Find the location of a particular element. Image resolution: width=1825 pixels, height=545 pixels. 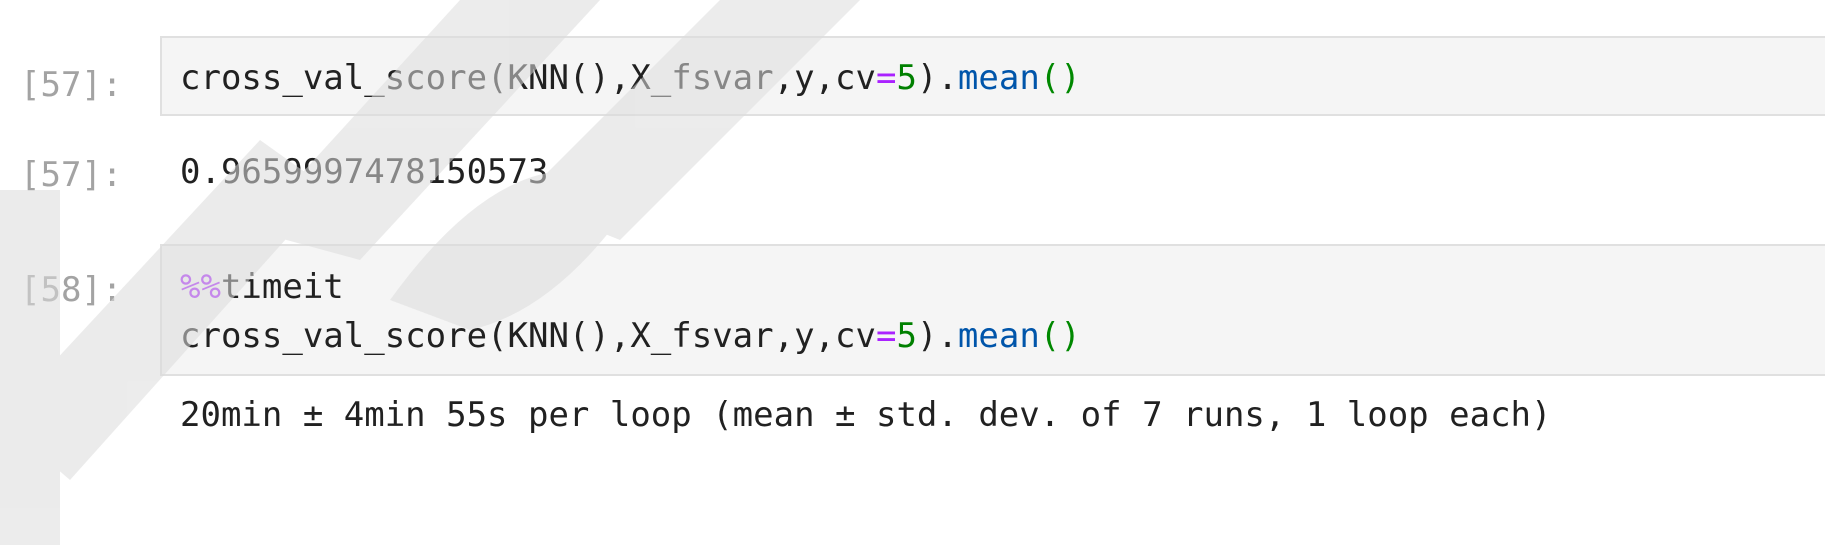

magic-prefix: %% is located at coordinates (200, 287).